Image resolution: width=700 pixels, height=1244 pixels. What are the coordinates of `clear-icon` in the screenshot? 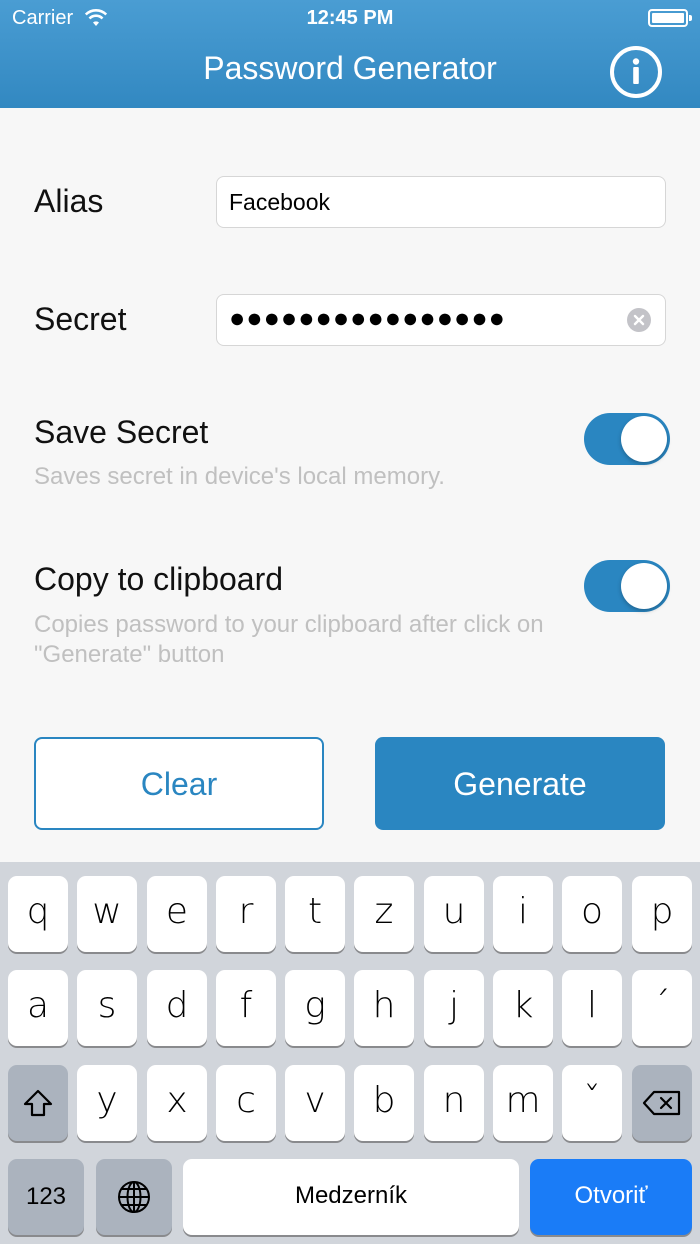 It's located at (639, 320).